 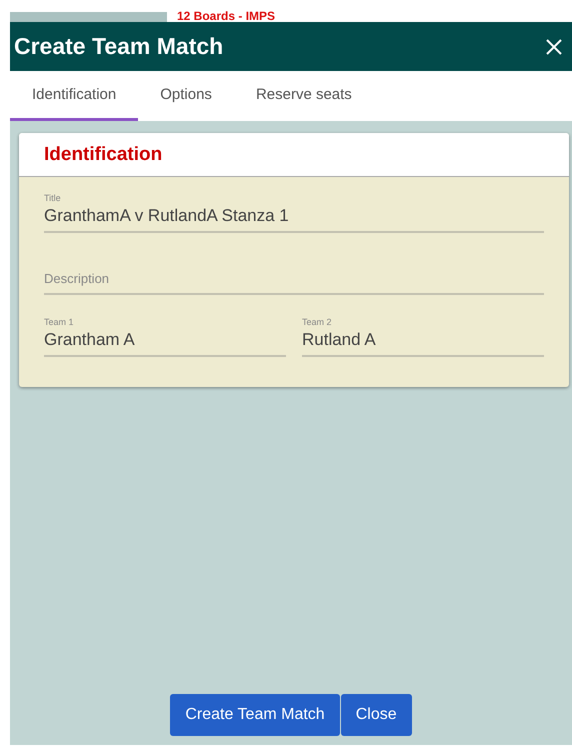 I want to click on tab: Identification, so click(x=74, y=96).